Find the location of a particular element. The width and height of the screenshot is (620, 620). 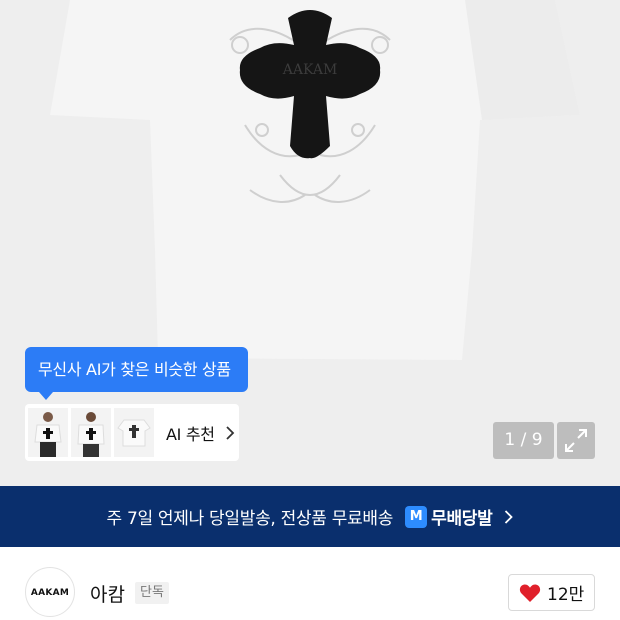

banner-brand: 무배당발 is located at coordinates (462, 519).